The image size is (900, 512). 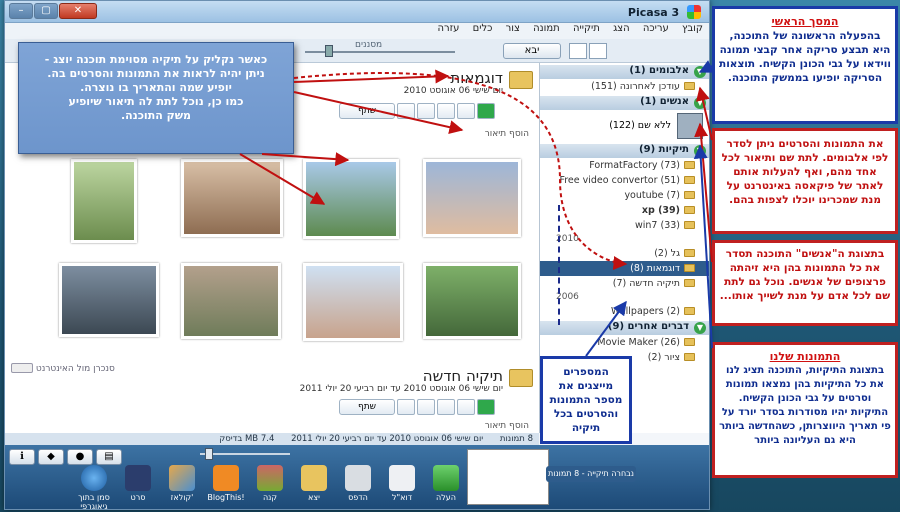 What do you see at coordinates (109, 457) in the screenshot?
I see `comment-icon: ▤` at bounding box center [109, 457].